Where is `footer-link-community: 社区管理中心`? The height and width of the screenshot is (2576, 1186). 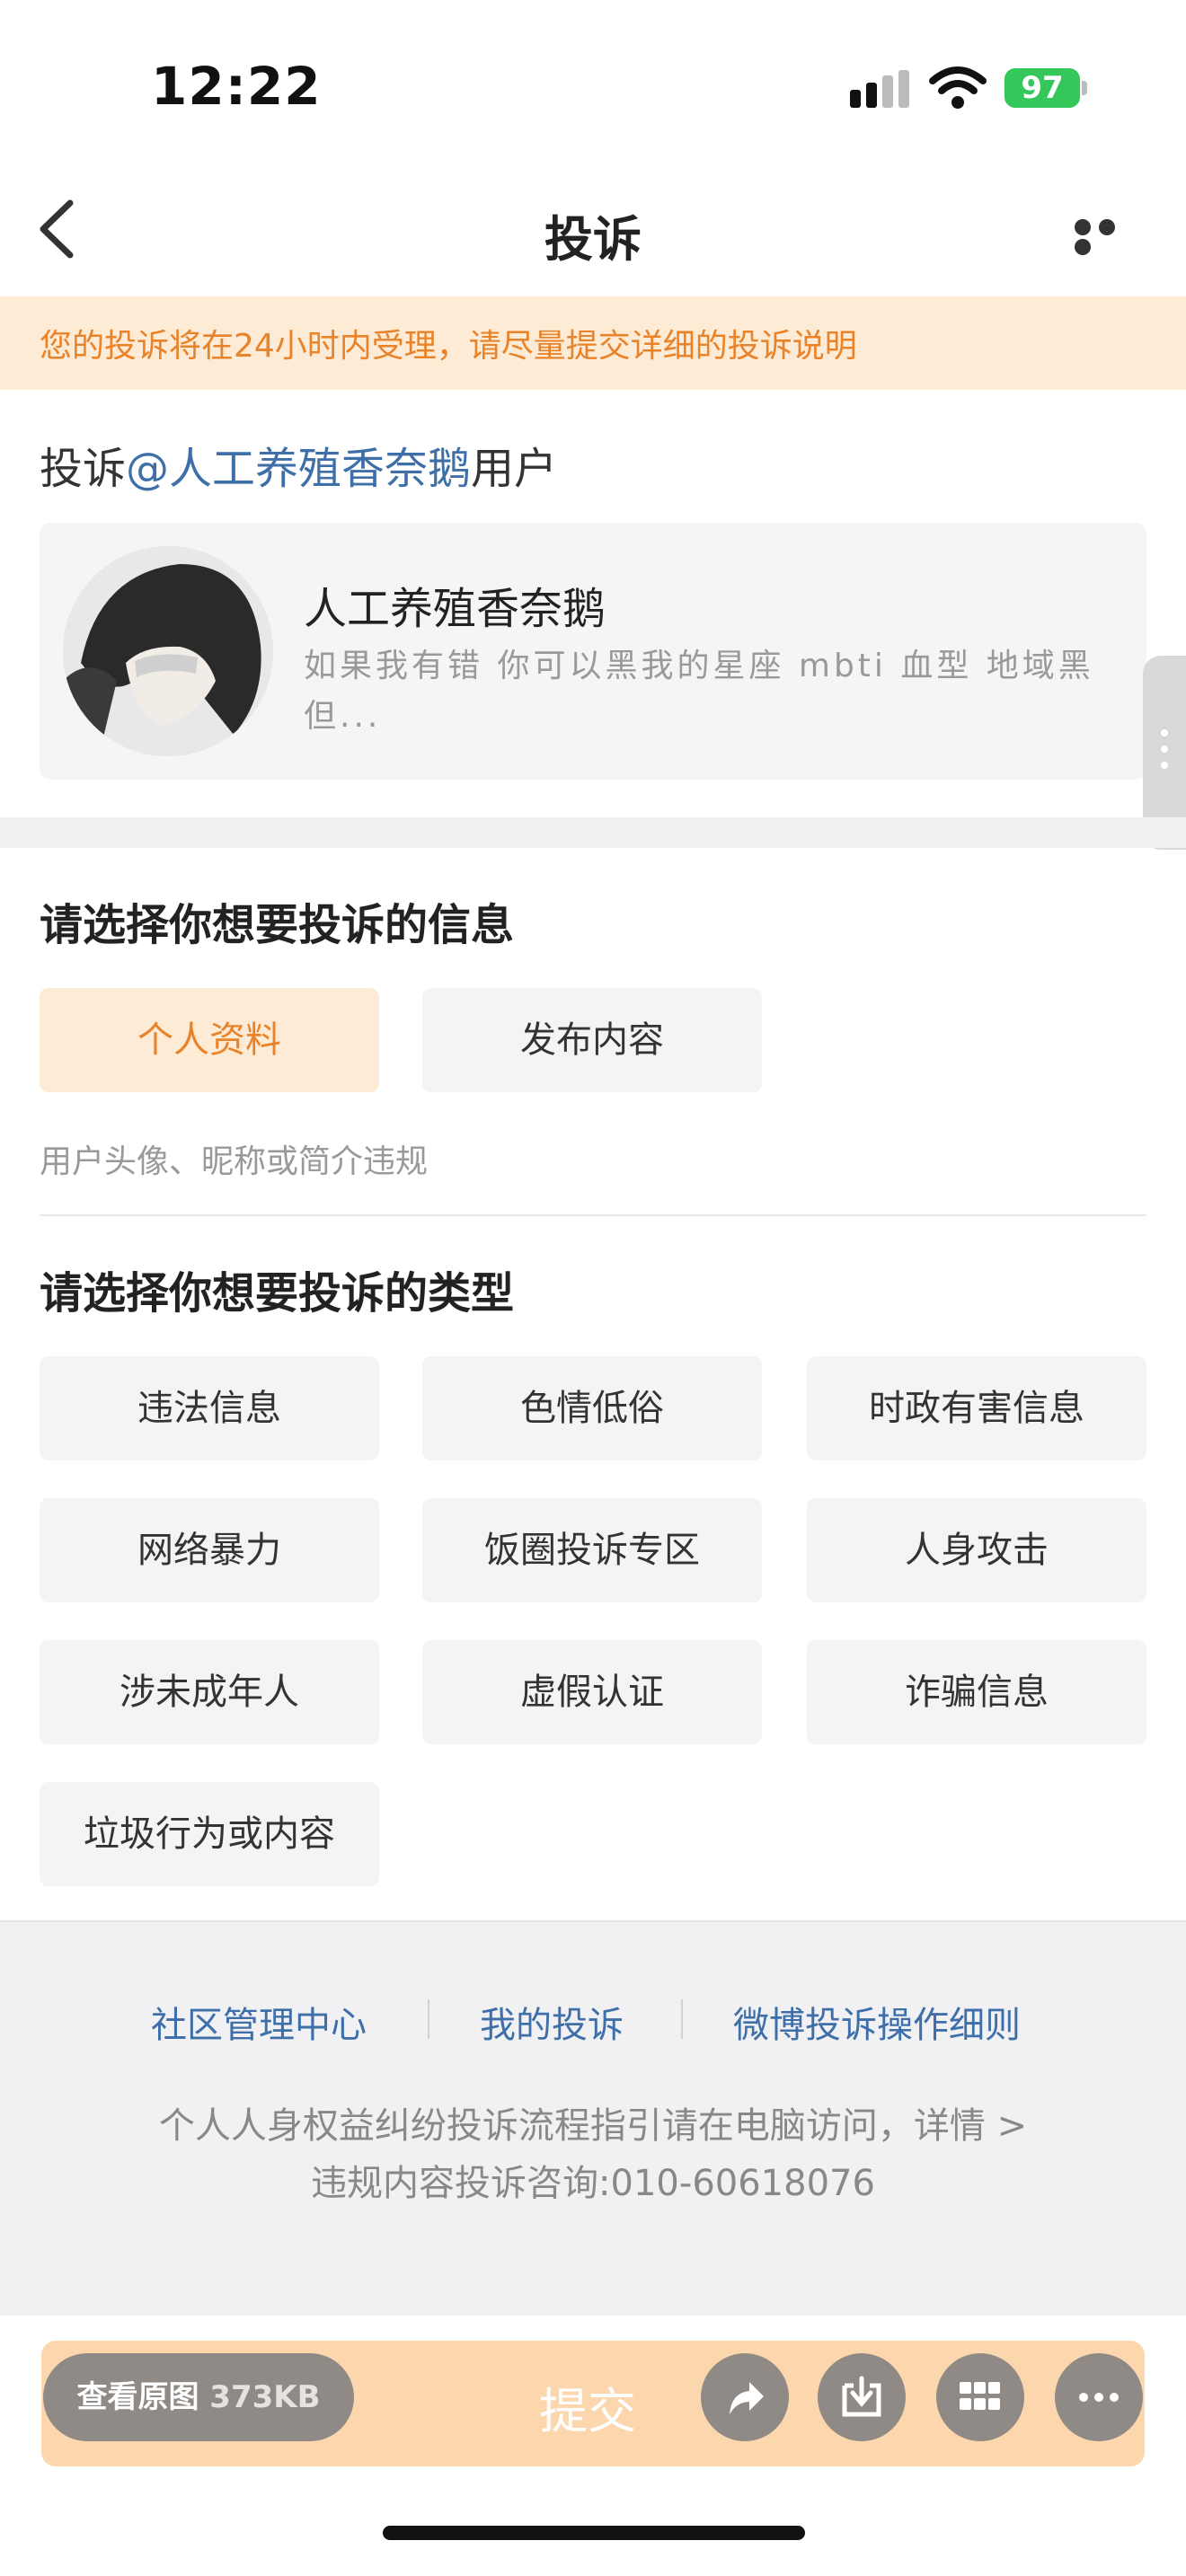 footer-link-community: 社区管理中心 is located at coordinates (259, 2022).